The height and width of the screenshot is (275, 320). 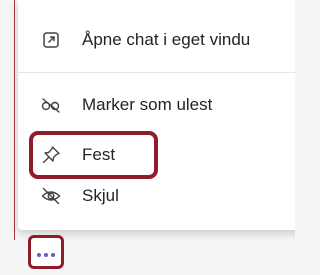 What do you see at coordinates (100, 195) in the screenshot?
I see `menu-item-label: Skjul` at bounding box center [100, 195].